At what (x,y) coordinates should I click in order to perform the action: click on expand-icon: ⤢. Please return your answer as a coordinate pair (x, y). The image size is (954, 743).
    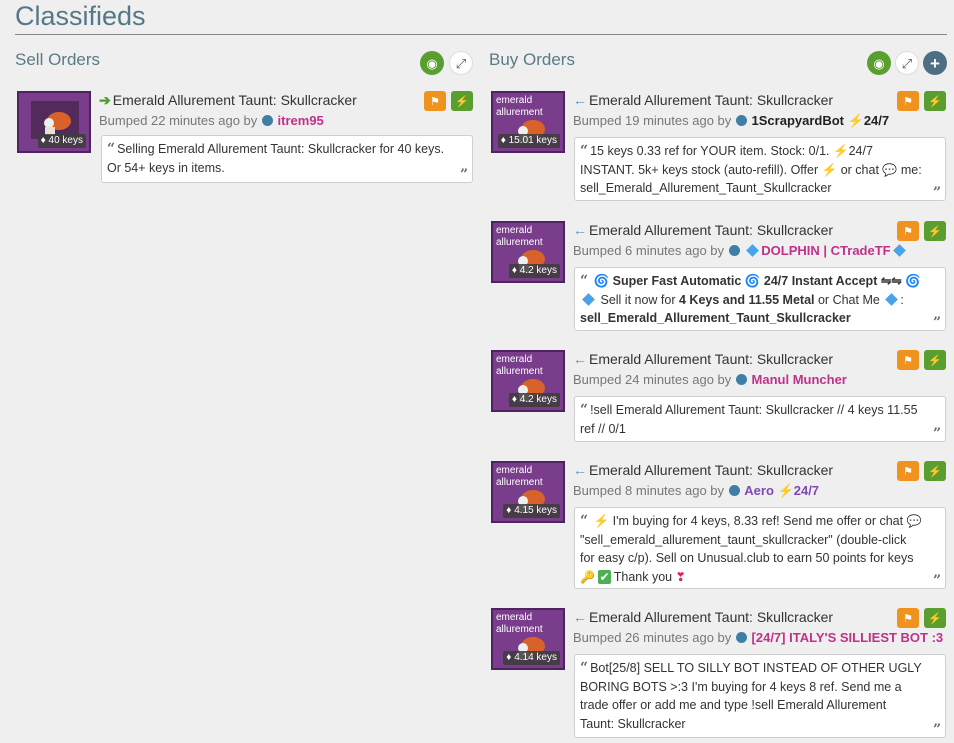
    Looking at the image, I should click on (461, 63).